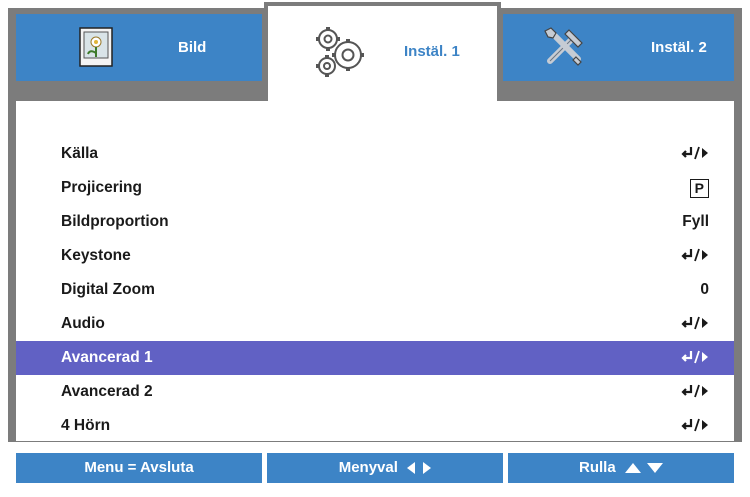 Image resolution: width=750 pixels, height=497 pixels. What do you see at coordinates (679, 47) in the screenshot?
I see `tab-label: Instäl. 2` at bounding box center [679, 47].